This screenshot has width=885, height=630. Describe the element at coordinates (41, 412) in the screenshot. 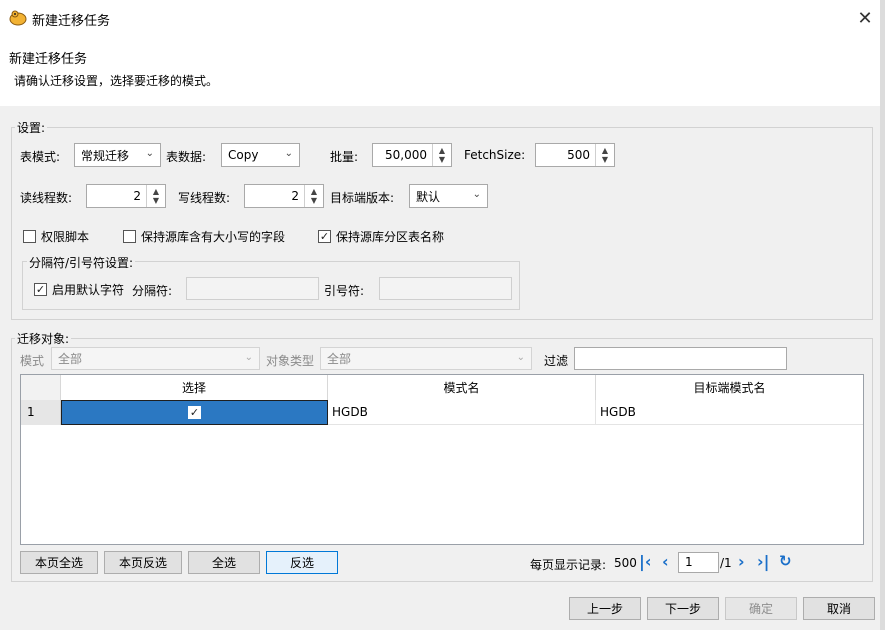

I see `row-number: 1` at that location.